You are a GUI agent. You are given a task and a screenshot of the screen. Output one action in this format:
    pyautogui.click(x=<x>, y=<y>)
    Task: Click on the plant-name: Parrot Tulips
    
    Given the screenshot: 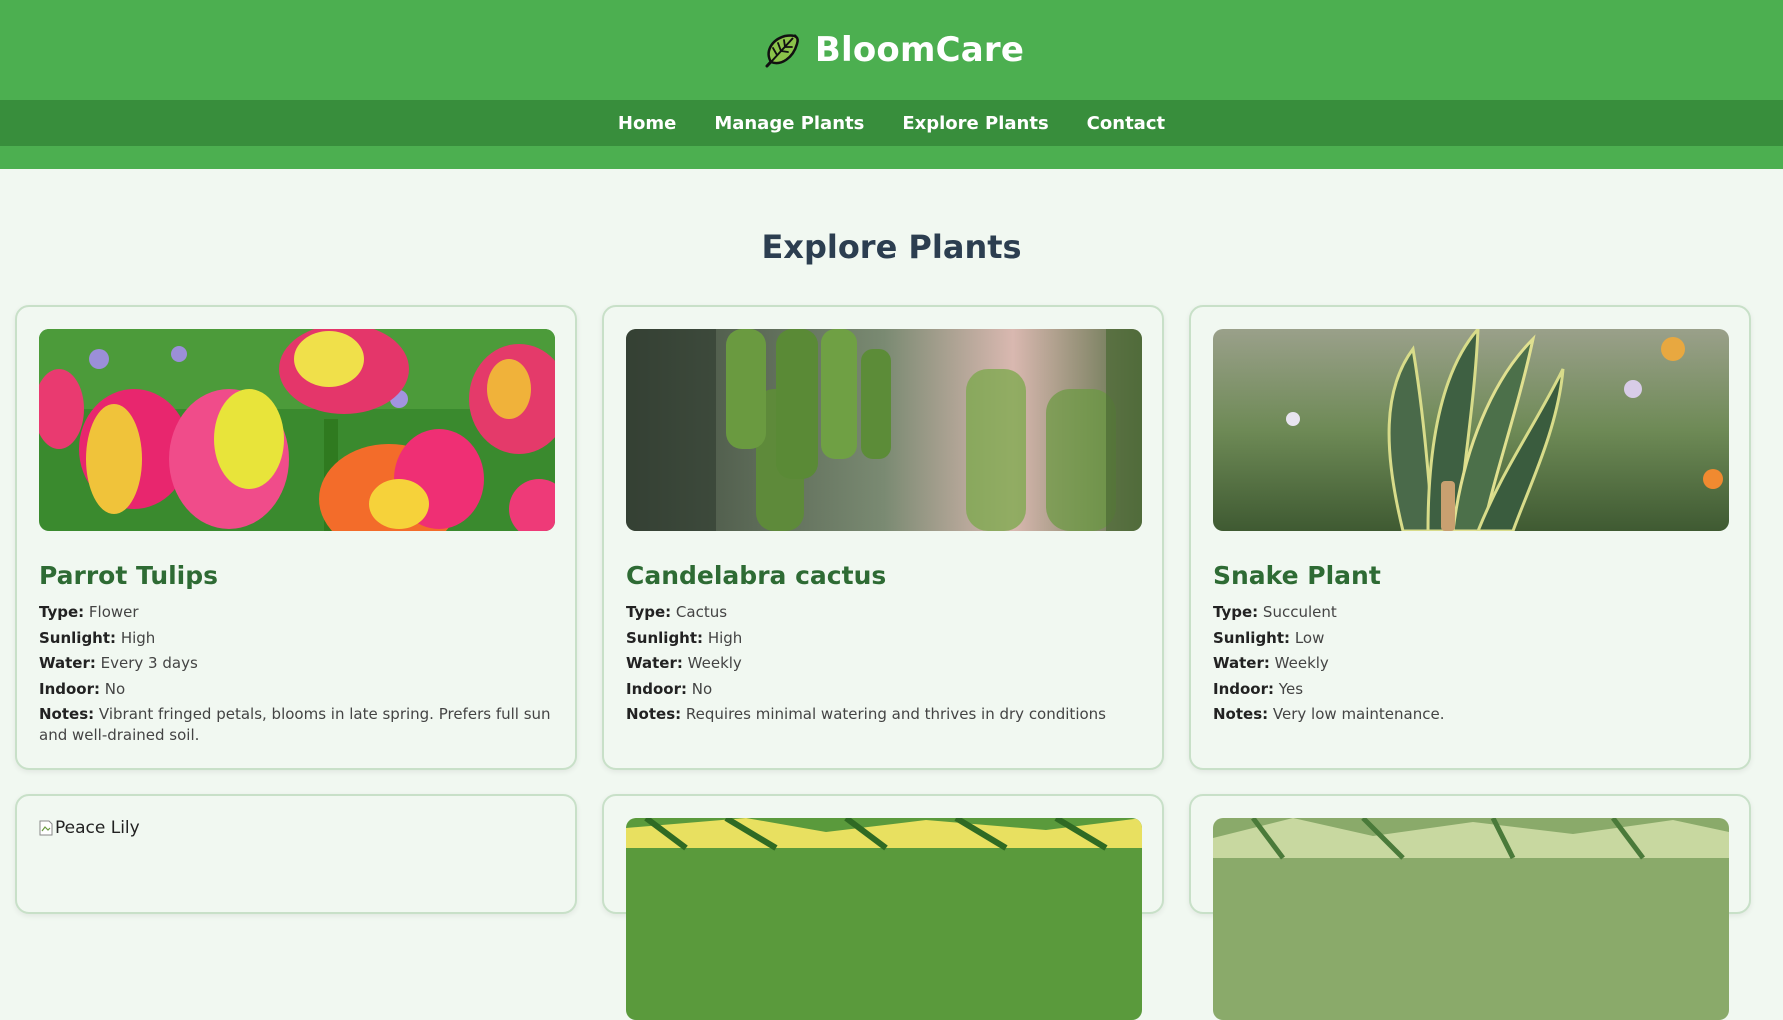 What is the action you would take?
    pyautogui.click(x=129, y=575)
    